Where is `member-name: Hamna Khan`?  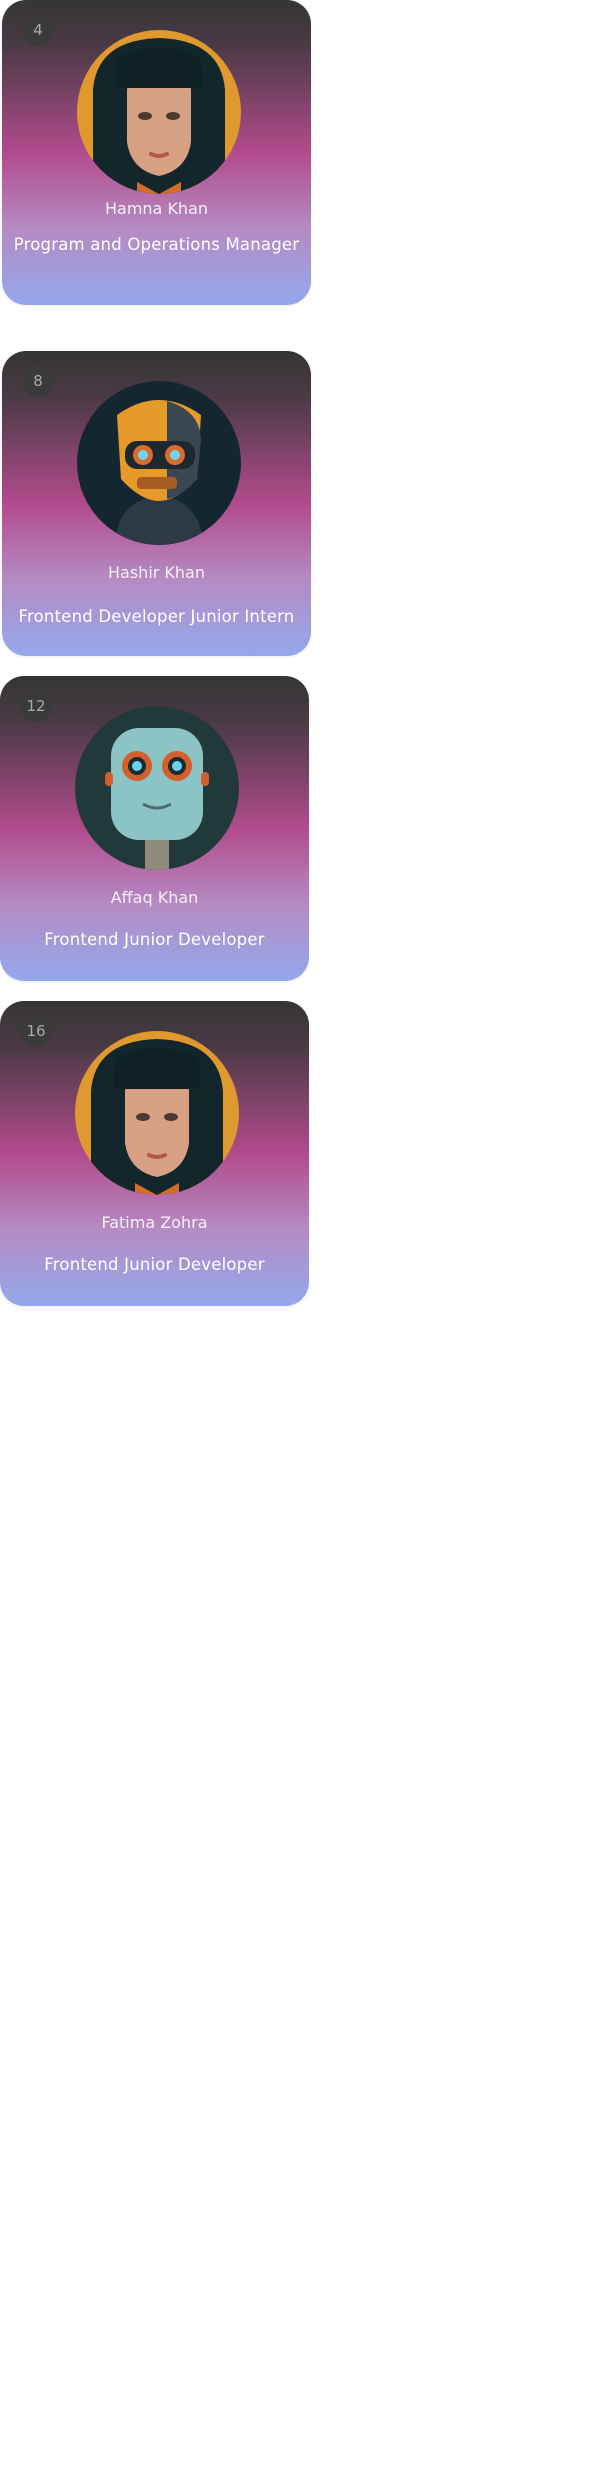
member-name: Hamna Khan is located at coordinates (156, 208).